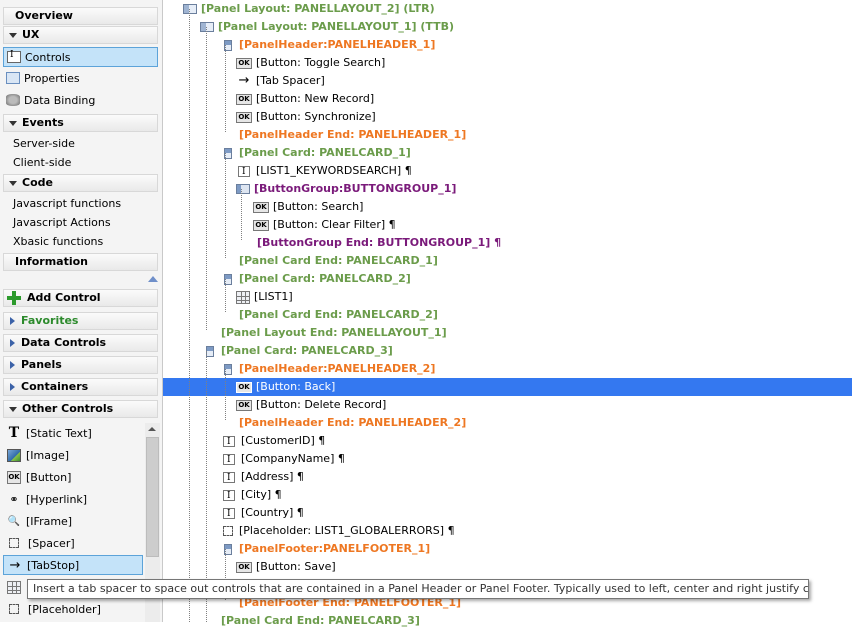  Describe the element at coordinates (73, 499) in the screenshot. I see `control-hyperlink: ⚭ [Hyperlink]` at that location.